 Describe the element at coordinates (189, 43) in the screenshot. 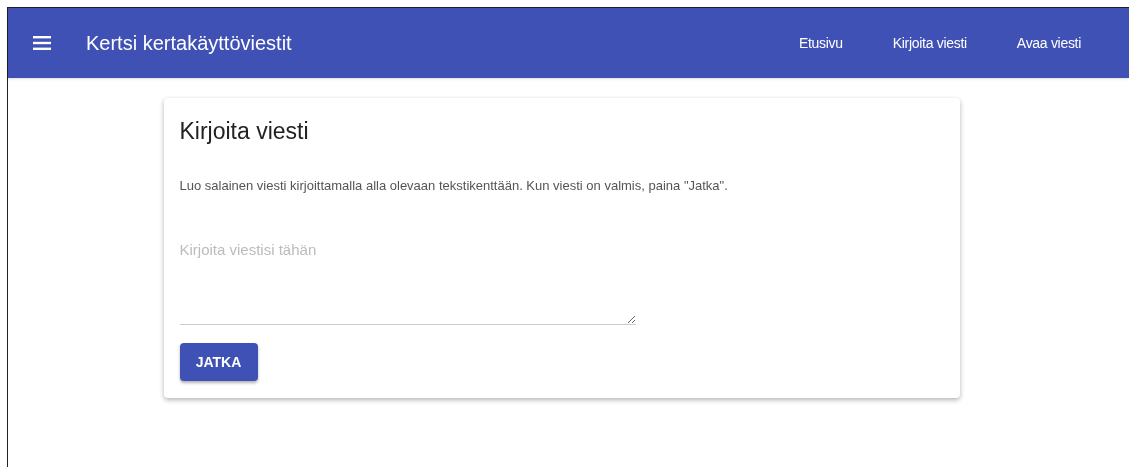

I see `app-title: Kertsi kertakäyttöviestit` at that location.